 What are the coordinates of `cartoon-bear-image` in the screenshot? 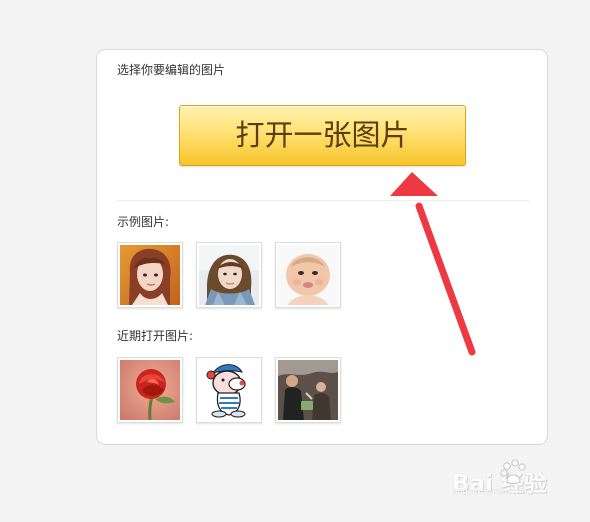 It's located at (229, 390).